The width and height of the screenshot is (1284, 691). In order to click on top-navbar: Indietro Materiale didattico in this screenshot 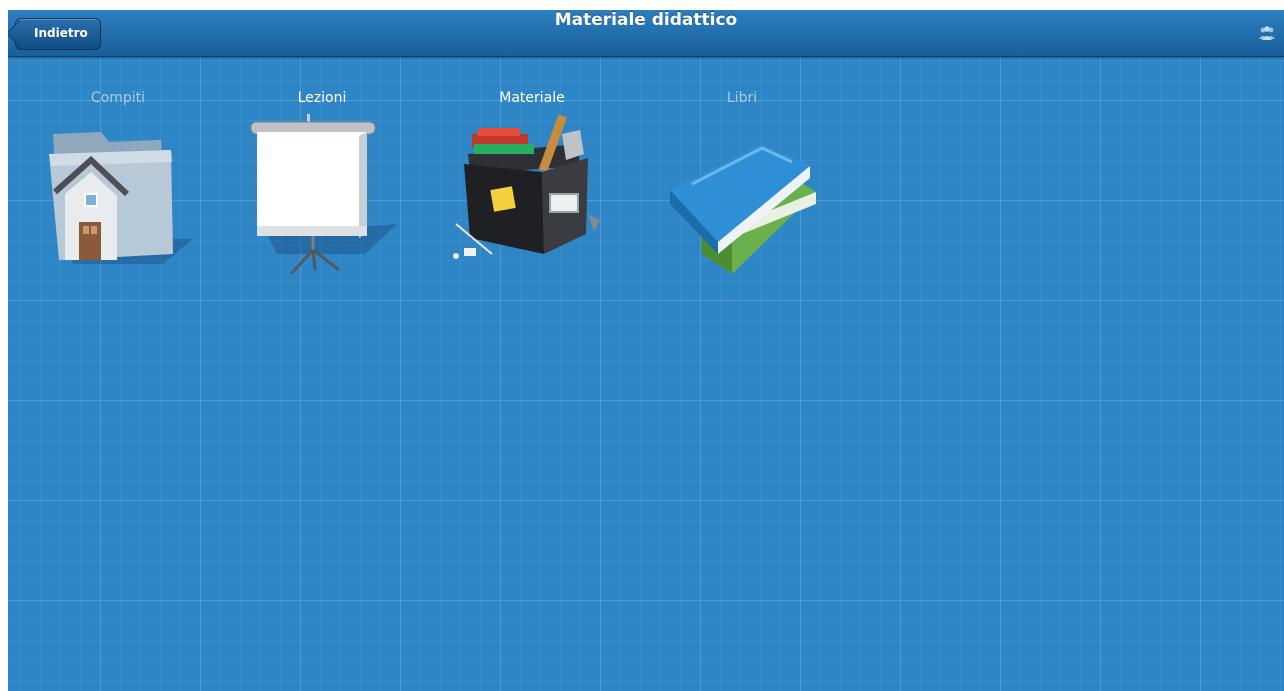, I will do `click(646, 33)`.